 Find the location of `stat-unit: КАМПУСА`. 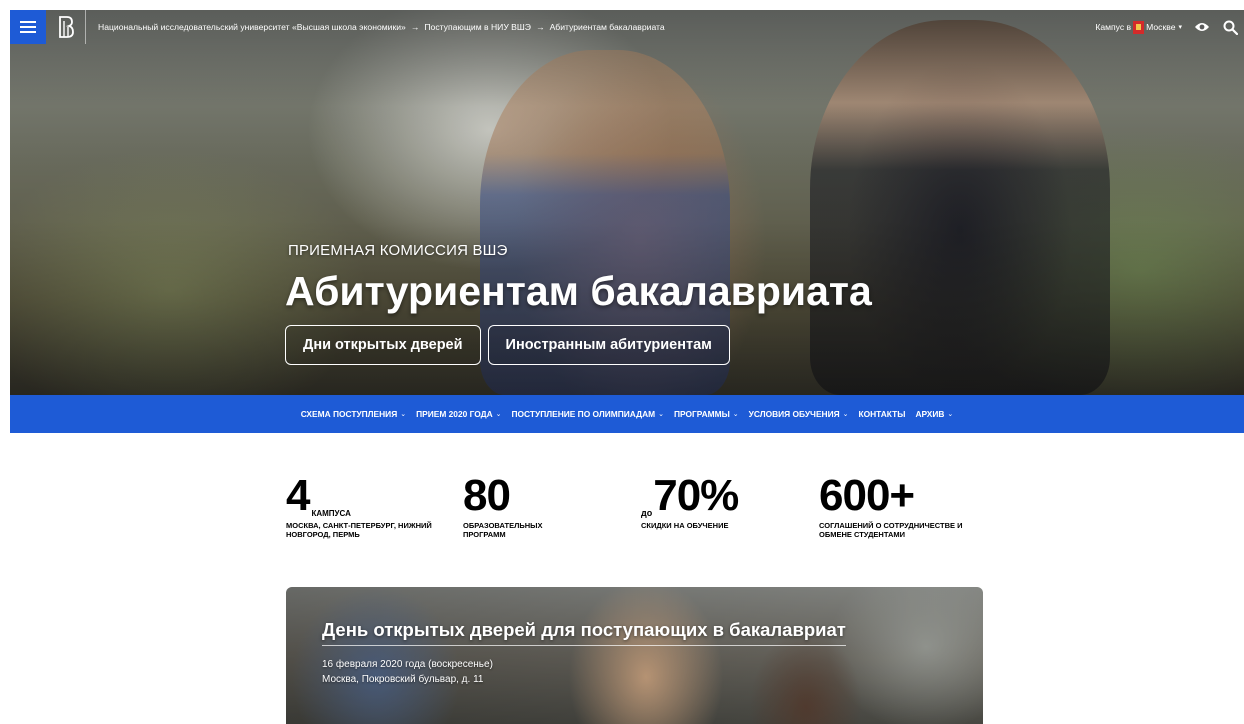

stat-unit: КАМПУСА is located at coordinates (331, 513).